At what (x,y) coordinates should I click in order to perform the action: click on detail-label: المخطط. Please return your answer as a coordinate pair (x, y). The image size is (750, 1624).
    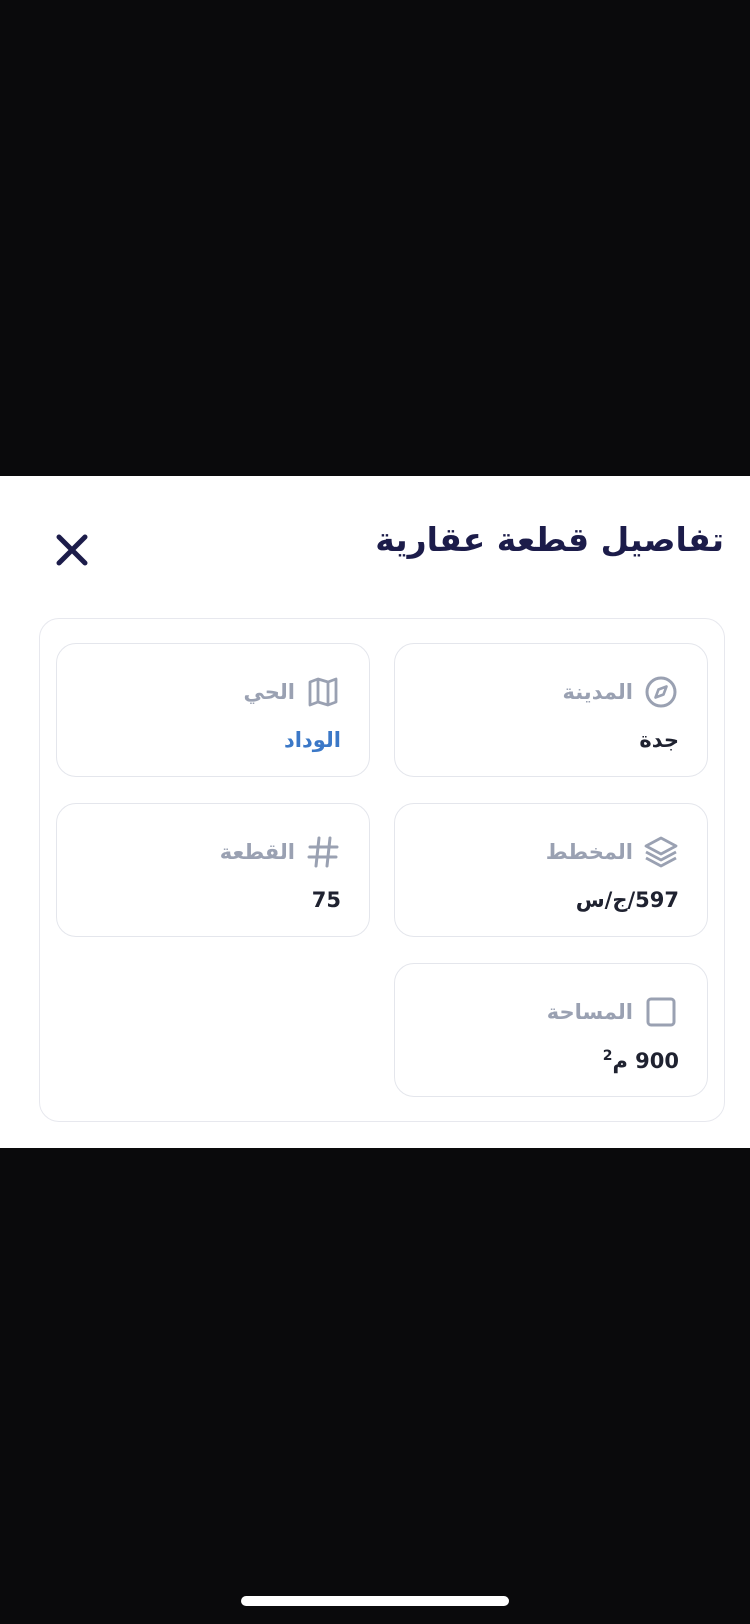
    Looking at the image, I should click on (589, 852).